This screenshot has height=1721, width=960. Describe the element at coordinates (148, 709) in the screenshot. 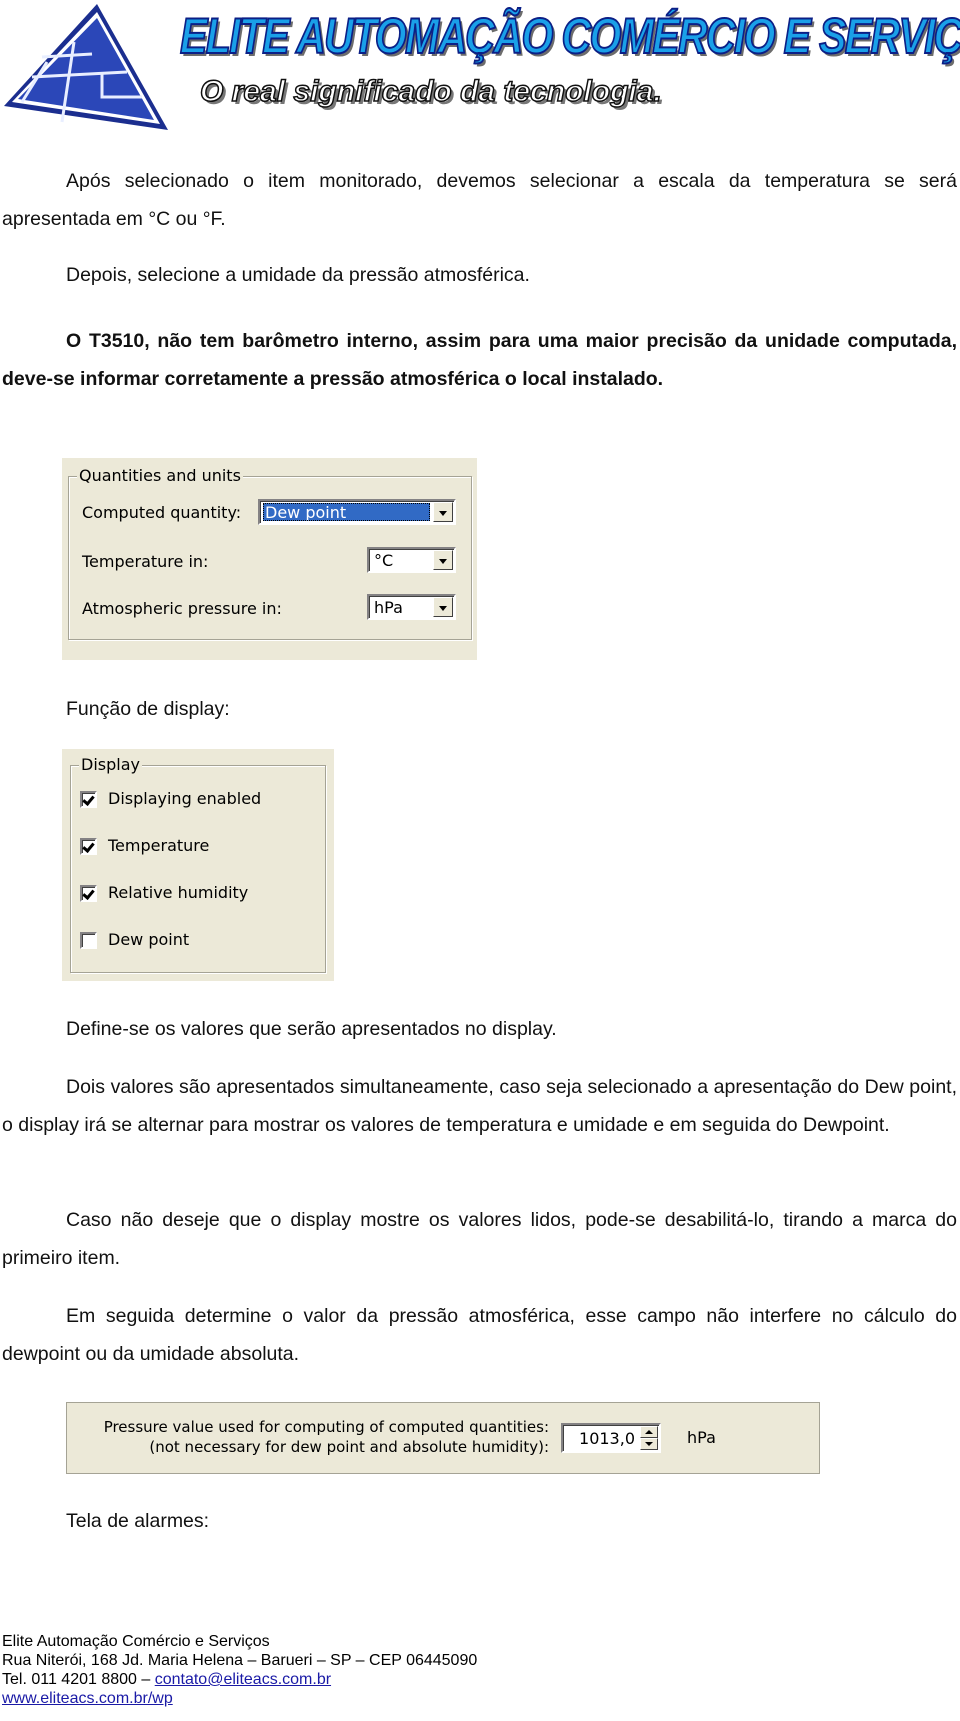

I see `paragraph-text: Função de display:` at that location.